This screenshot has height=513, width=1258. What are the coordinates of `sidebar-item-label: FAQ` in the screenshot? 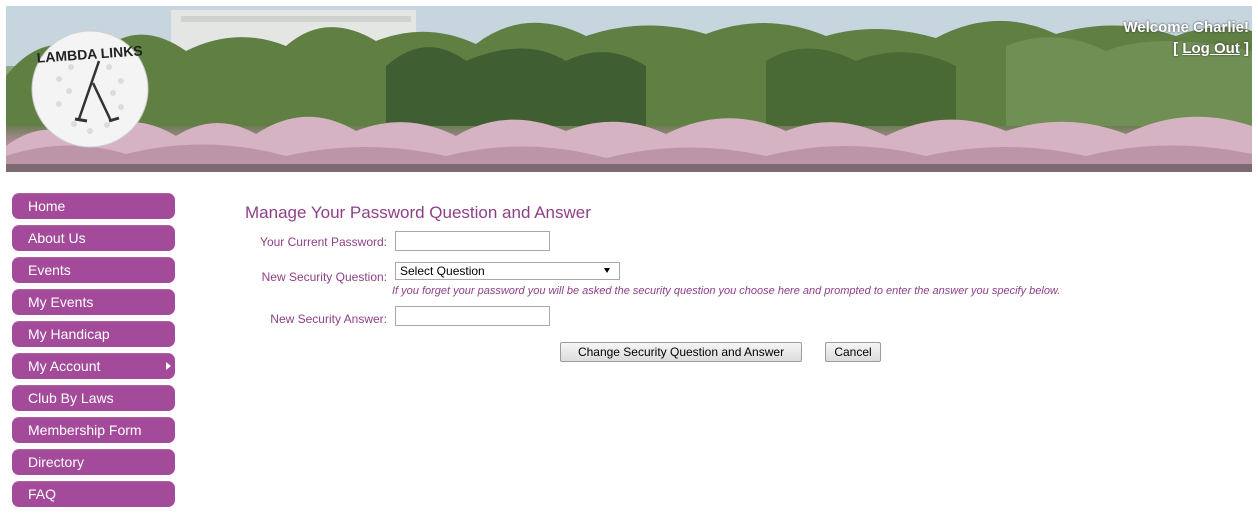 It's located at (42, 494).